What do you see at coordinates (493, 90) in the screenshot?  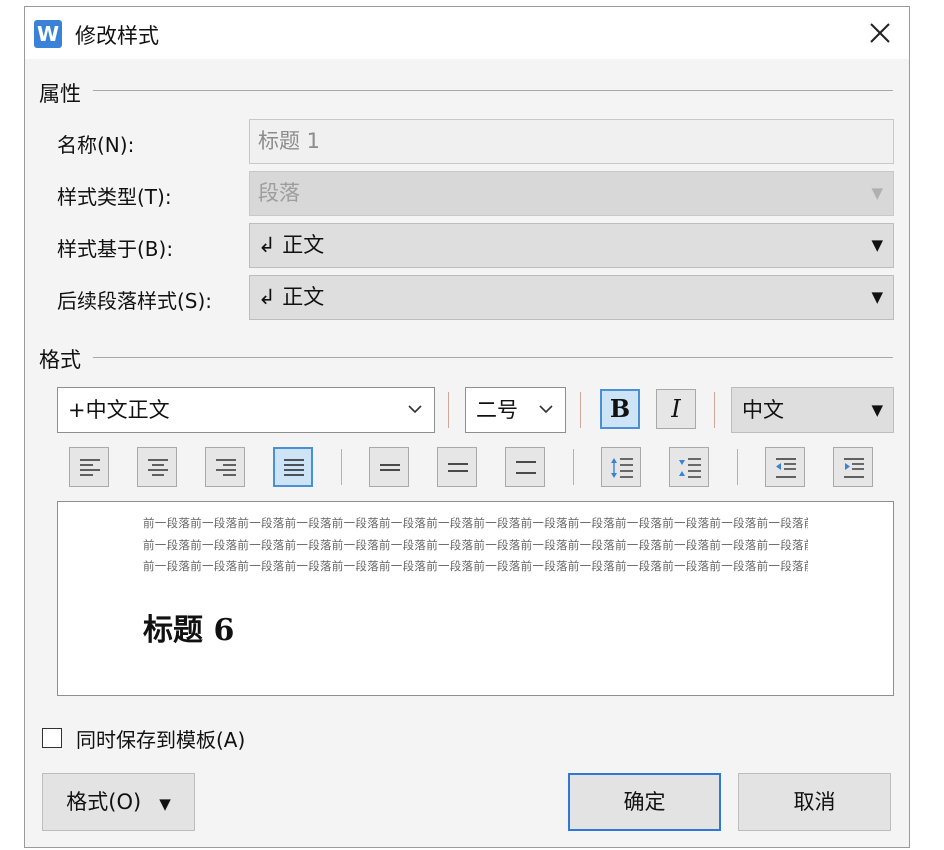 I see `properties-divider` at bounding box center [493, 90].